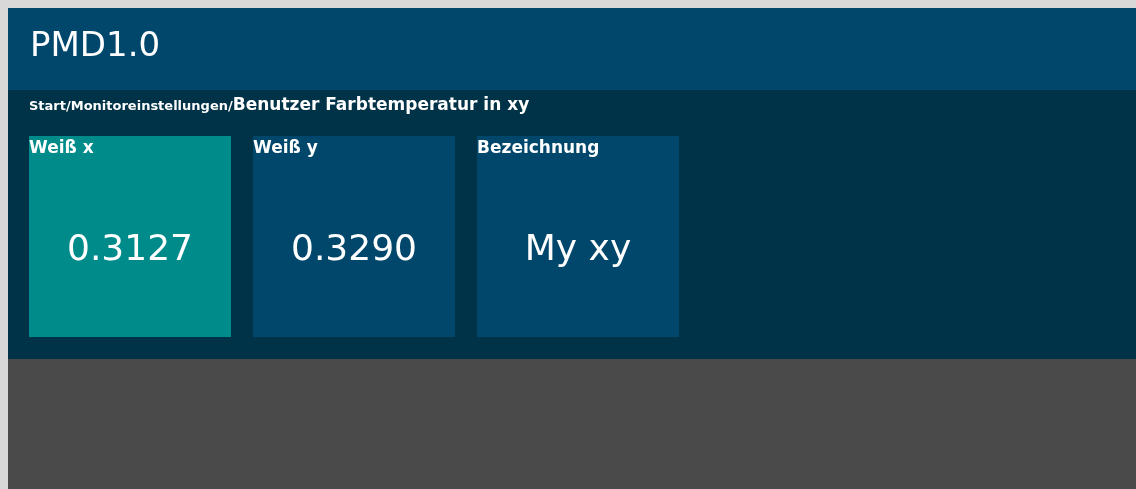  I want to click on tile-label: Weiß y, so click(285, 146).